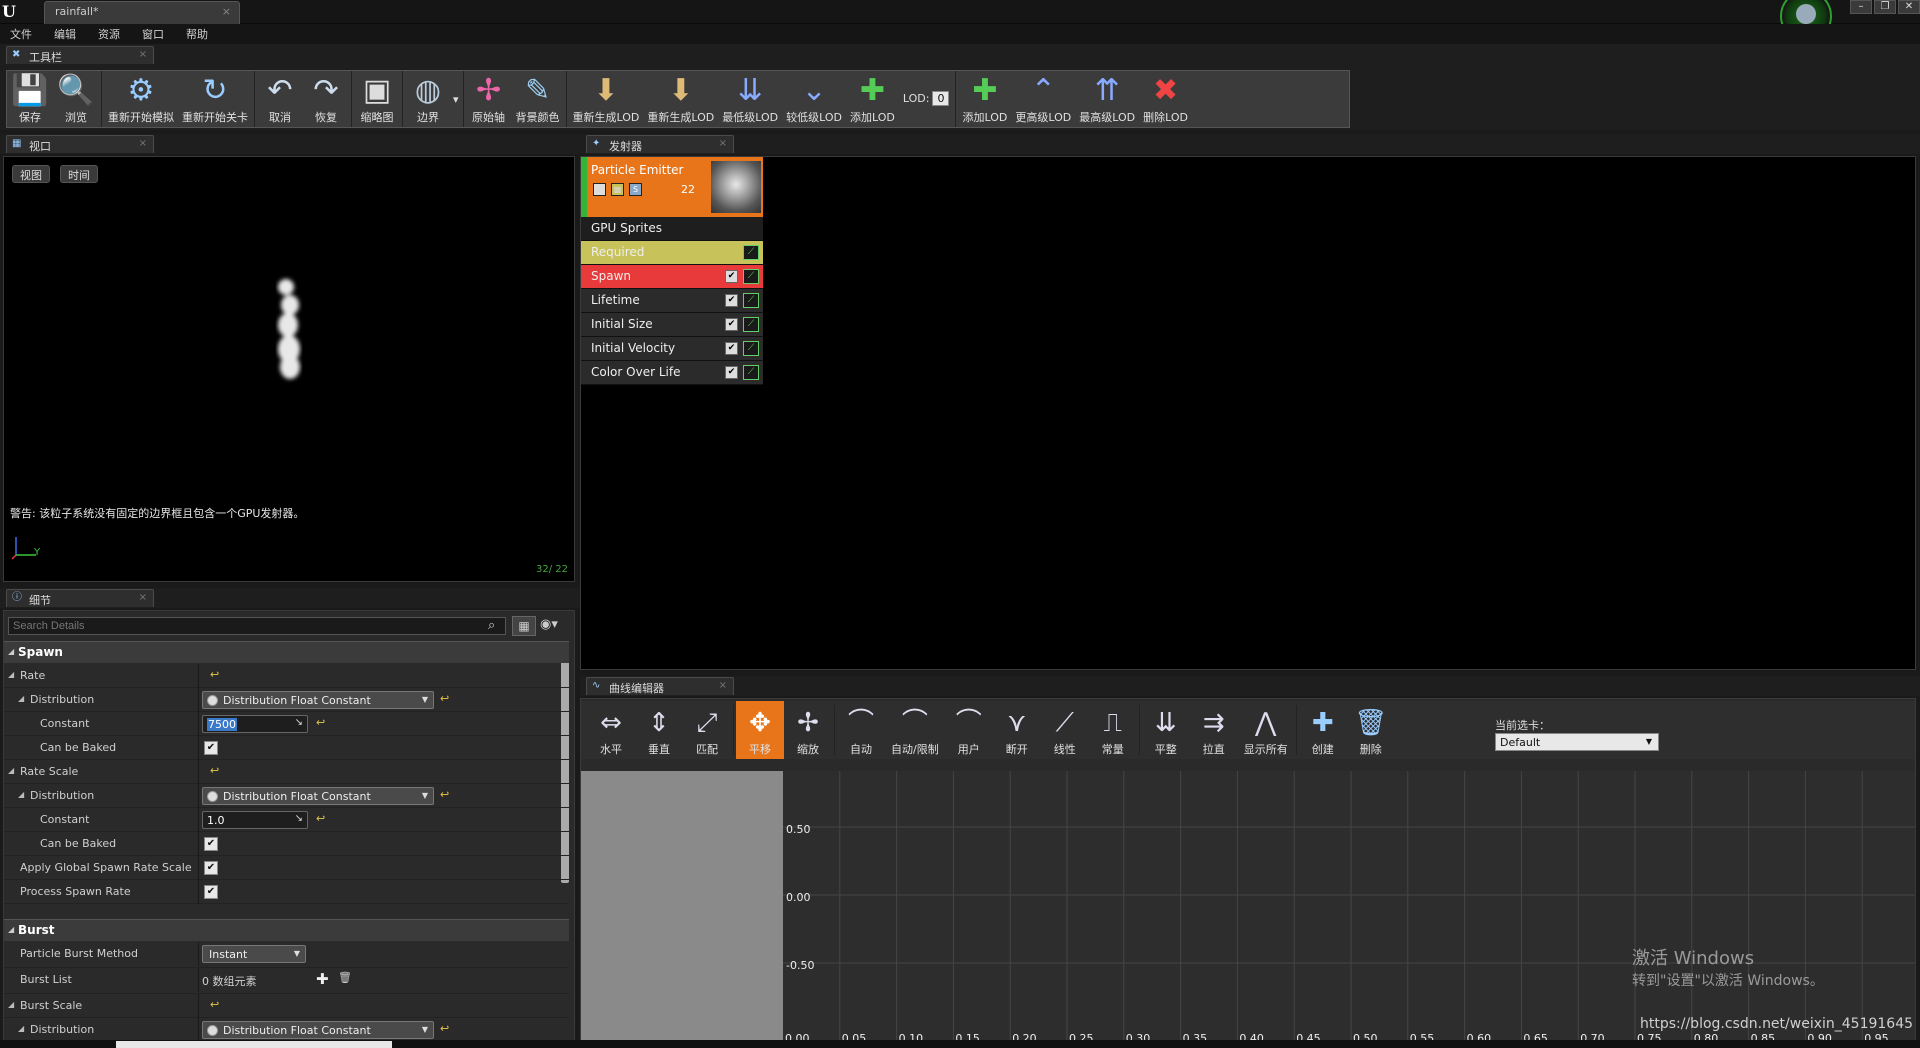  I want to click on module-type-data: GPU Sprites, so click(672, 229).